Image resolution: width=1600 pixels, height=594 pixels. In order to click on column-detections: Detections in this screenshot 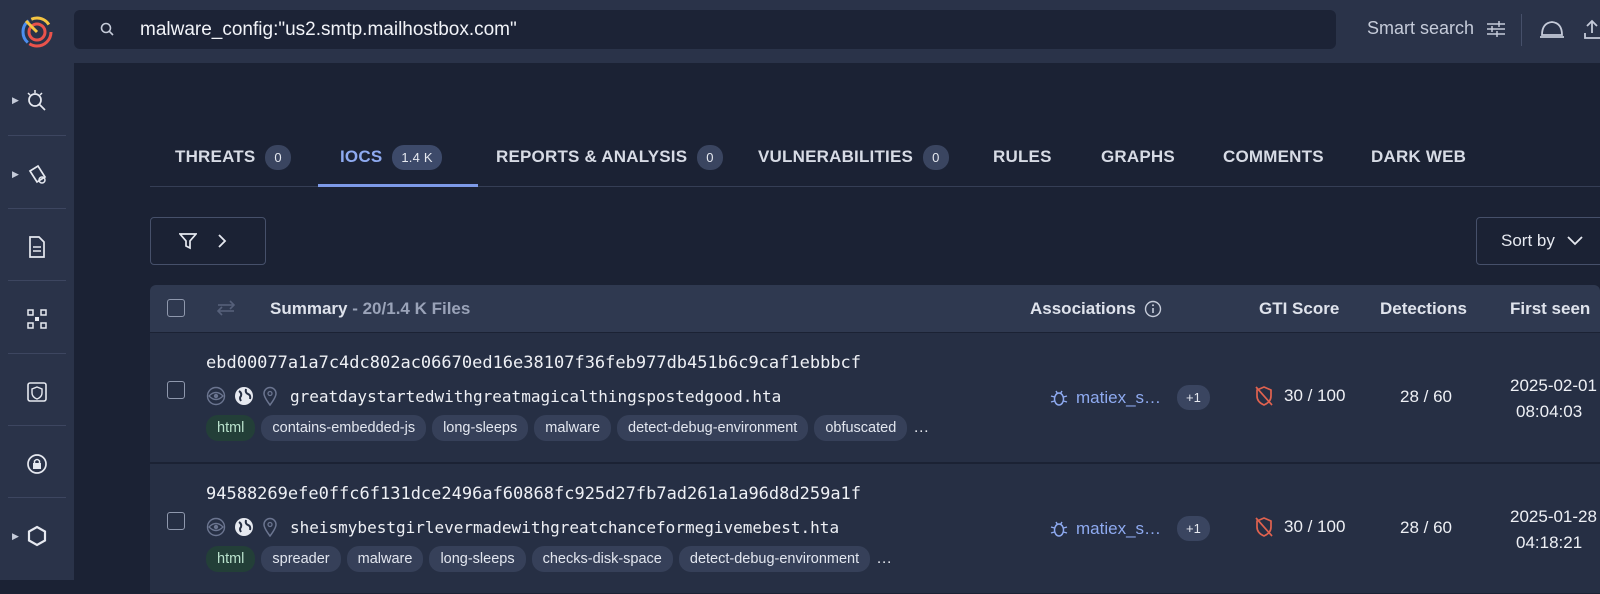, I will do `click(1423, 309)`.